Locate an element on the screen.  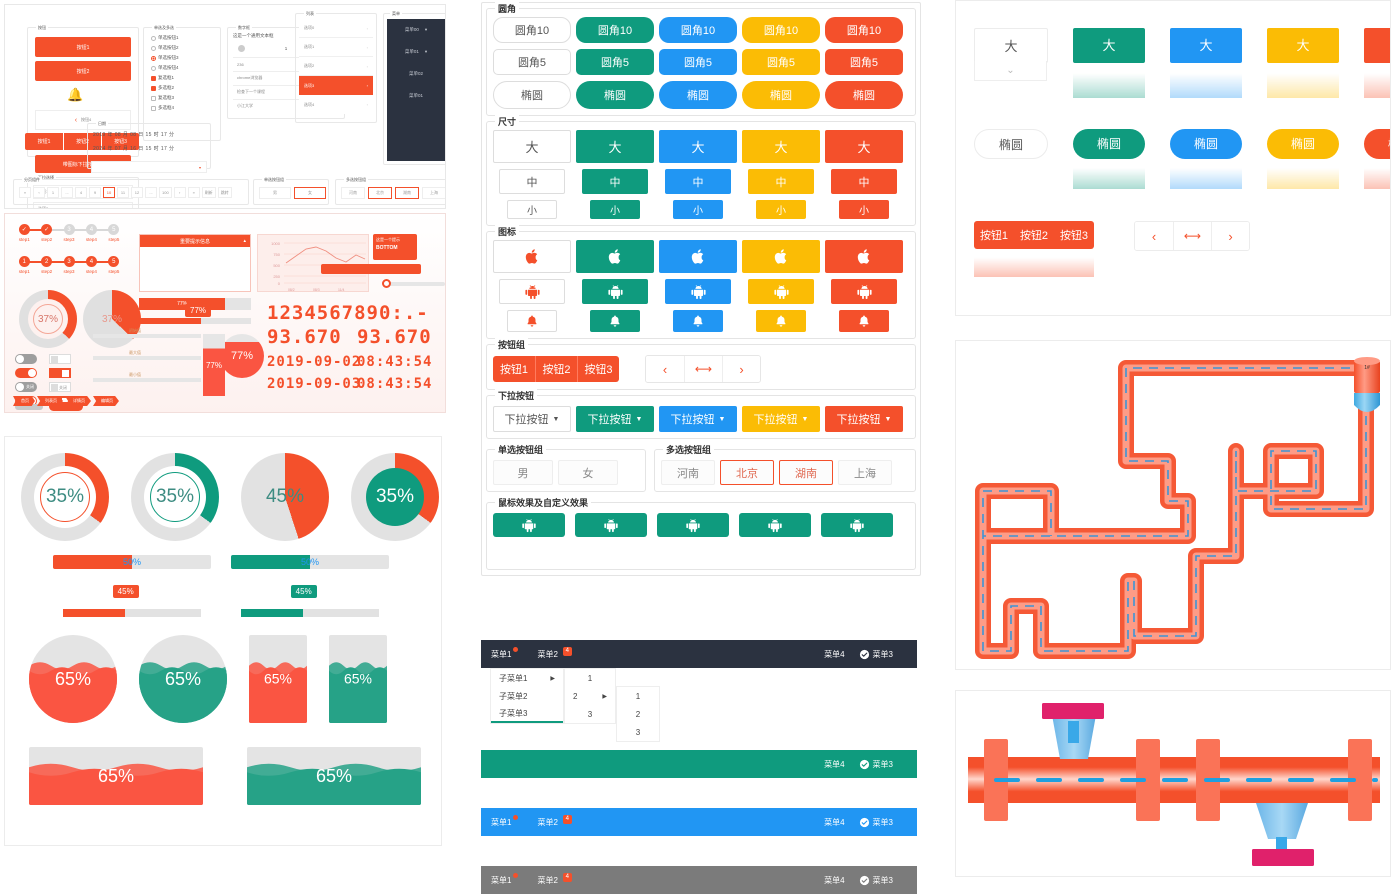
checkbox-button-option-selected: 湖南 is located at coordinates (806, 472).